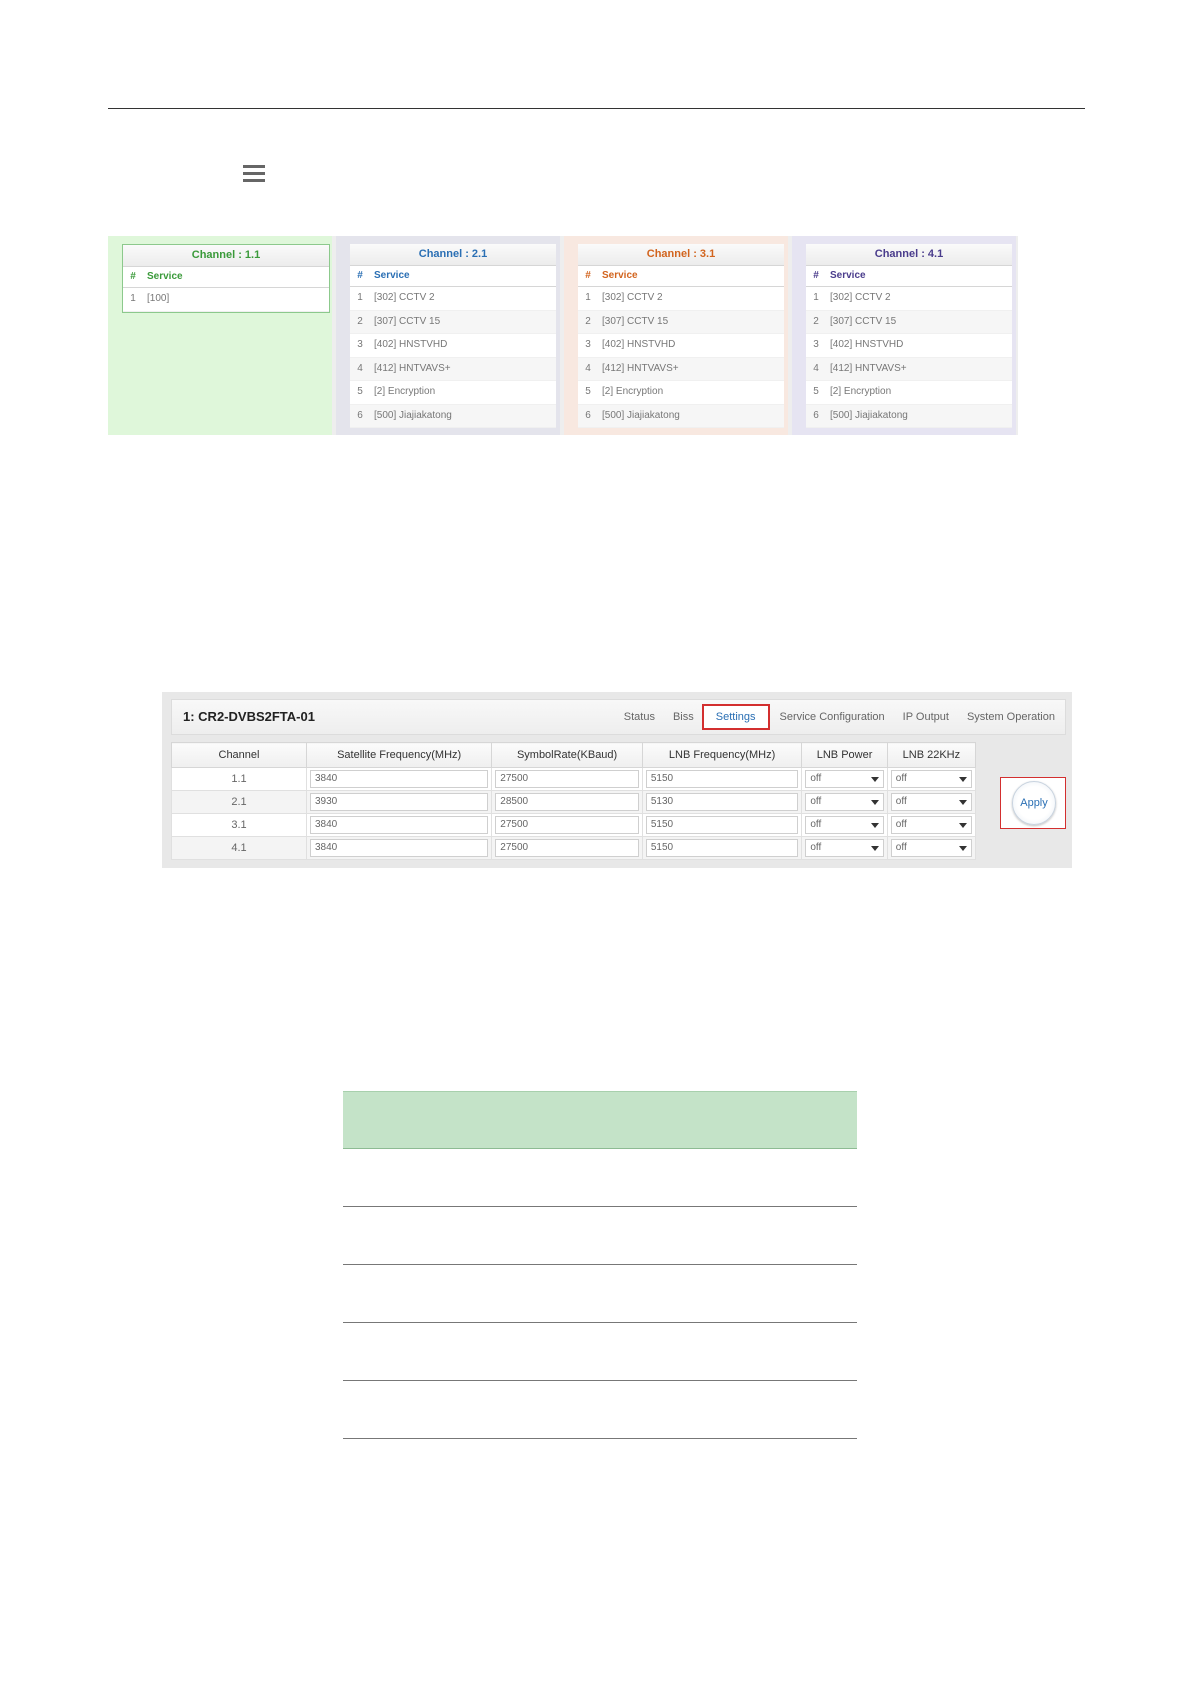  What do you see at coordinates (360, 415) in the screenshot?
I see `service-number: 6` at bounding box center [360, 415].